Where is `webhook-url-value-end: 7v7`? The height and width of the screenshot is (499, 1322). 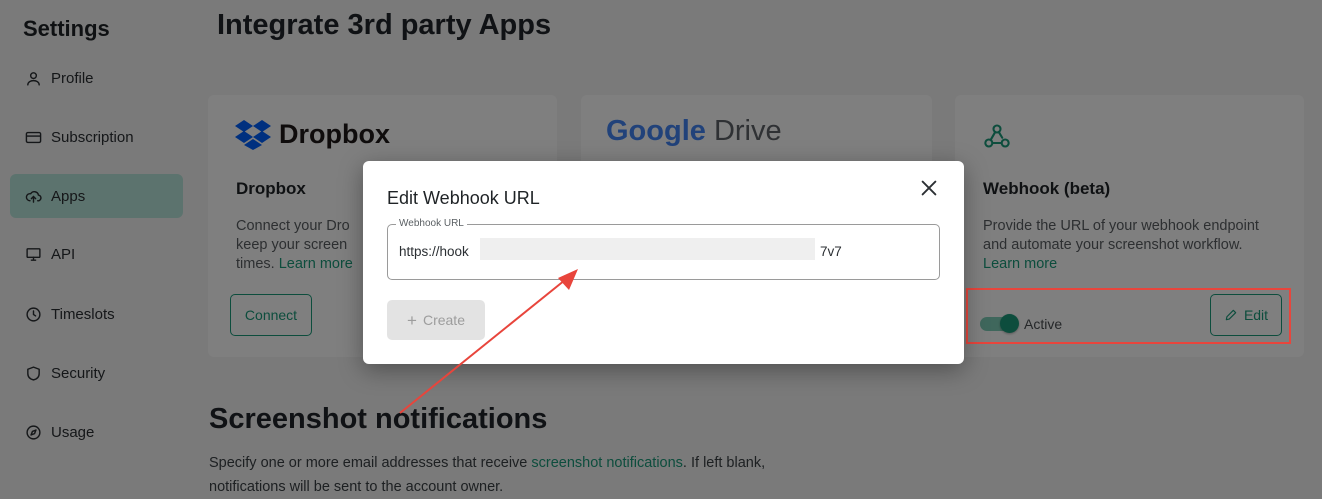
webhook-url-value-end: 7v7 is located at coordinates (831, 251).